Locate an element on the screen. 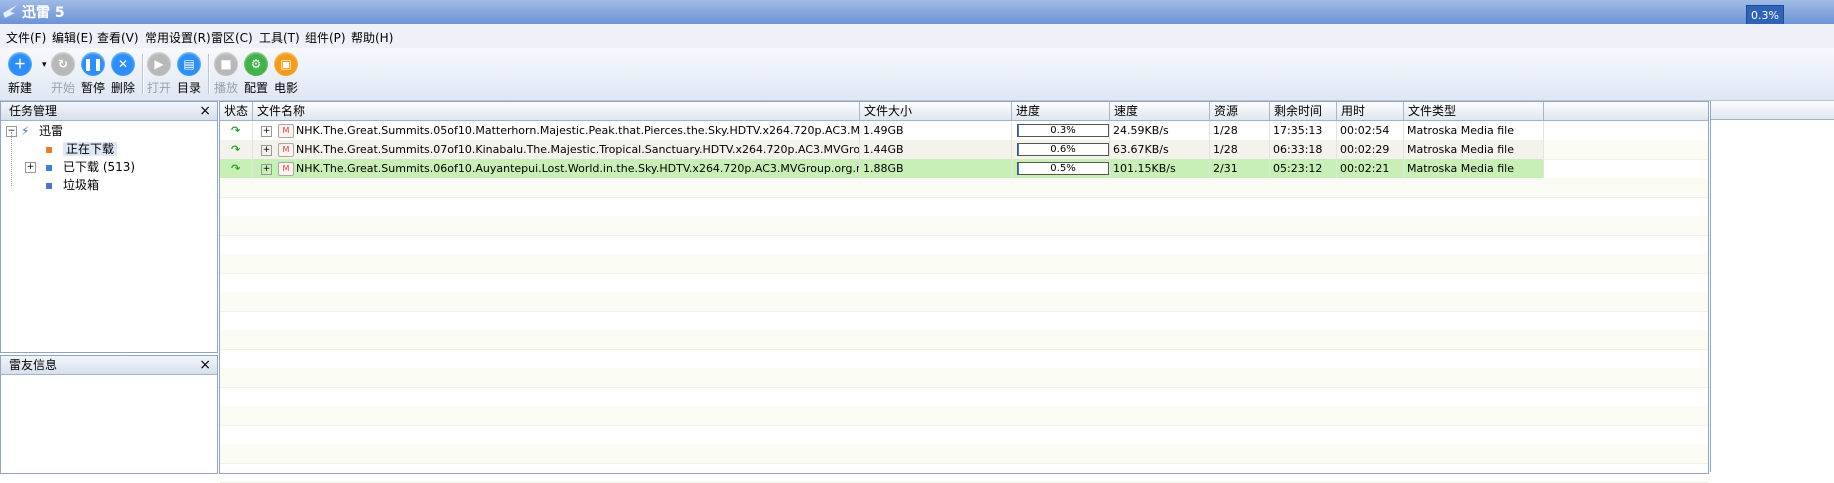 The image size is (1834, 483). column-header: 用时 is located at coordinates (1370, 111).